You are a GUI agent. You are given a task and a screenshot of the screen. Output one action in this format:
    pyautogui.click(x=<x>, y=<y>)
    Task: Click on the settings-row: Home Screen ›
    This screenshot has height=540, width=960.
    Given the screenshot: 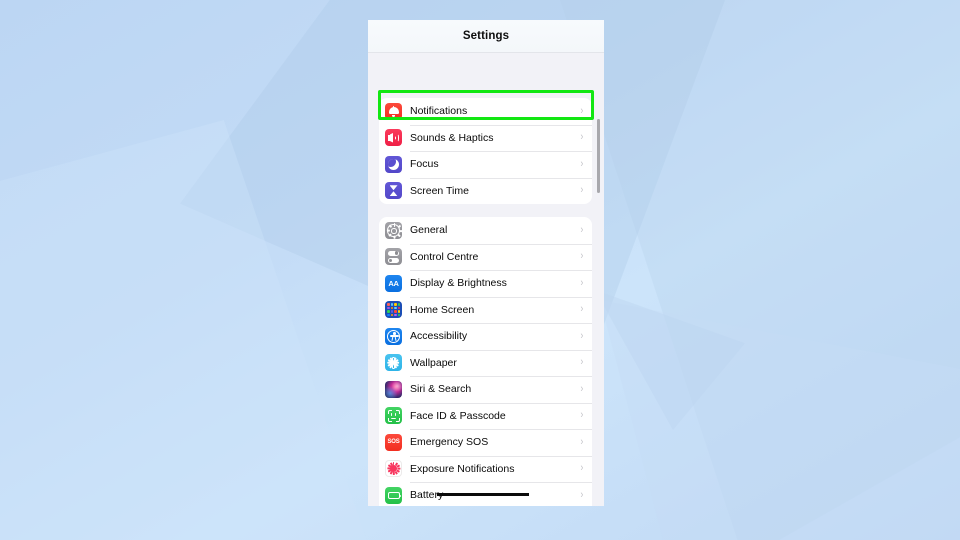 What is the action you would take?
    pyautogui.click(x=485, y=310)
    